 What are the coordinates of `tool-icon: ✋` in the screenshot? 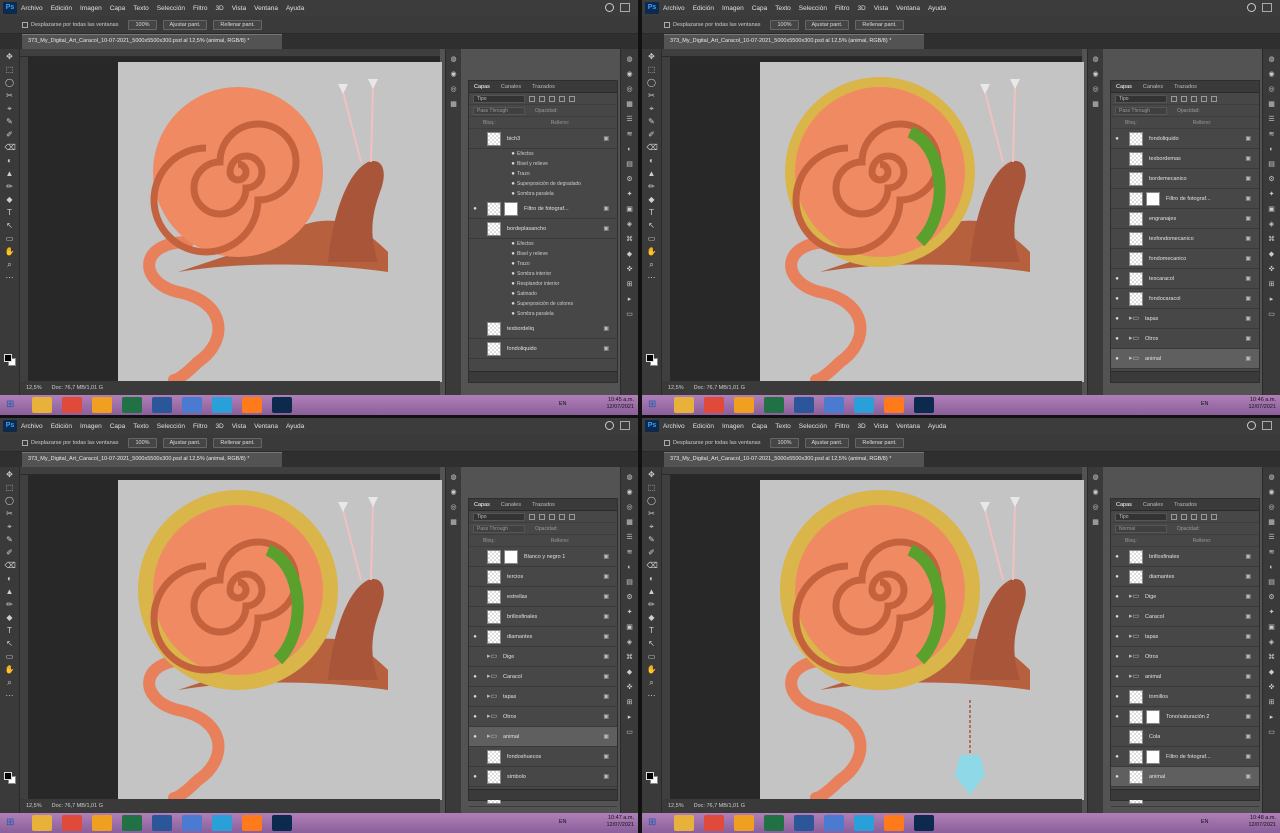 It's located at (10, 670).